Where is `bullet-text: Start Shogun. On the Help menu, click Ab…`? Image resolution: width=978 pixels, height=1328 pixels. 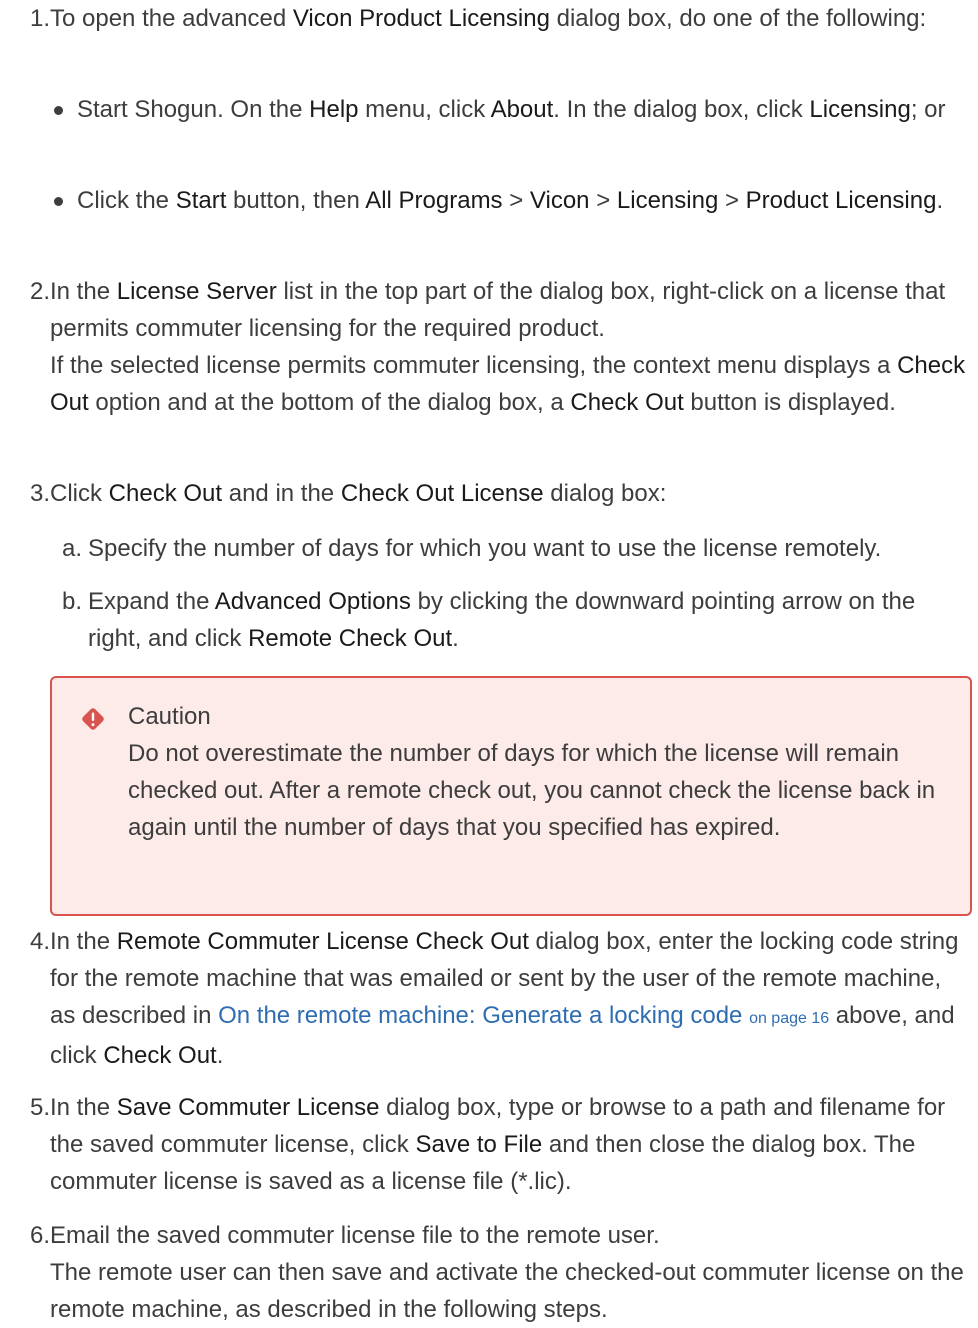 bullet-text: Start Shogun. On the Help menu, click Ab… is located at coordinates (511, 109).